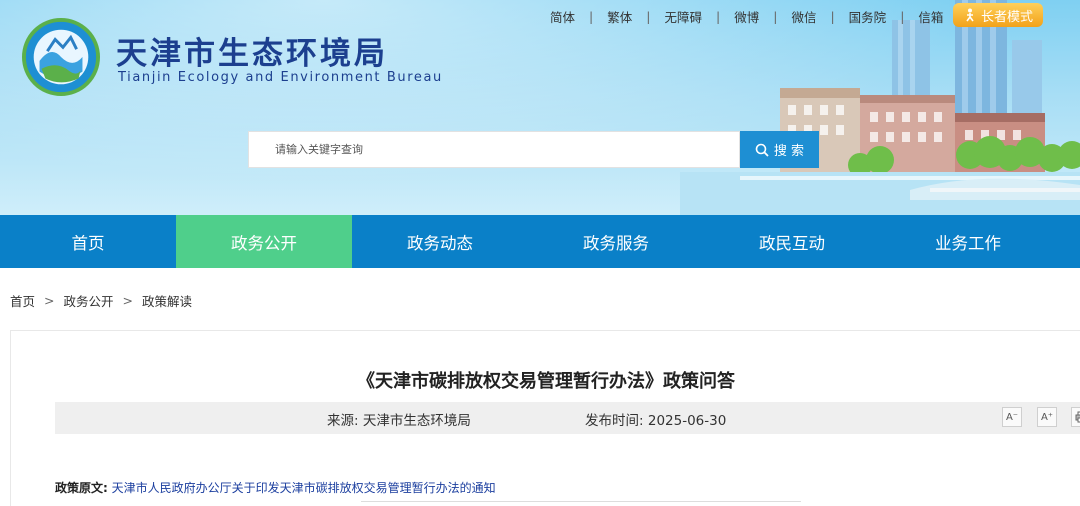  What do you see at coordinates (416, 421) in the screenshot?
I see `source-value: 天津市生态环境局` at bounding box center [416, 421].